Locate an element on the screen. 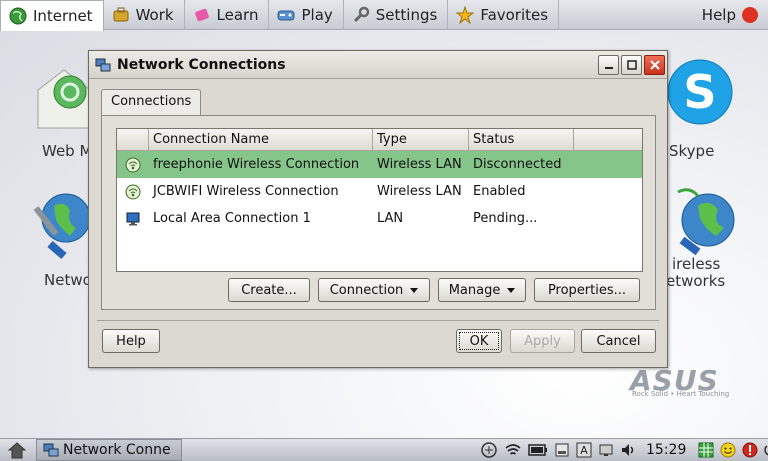 This screenshot has height=461, width=768. tab-play: Play is located at coordinates (306, 15).